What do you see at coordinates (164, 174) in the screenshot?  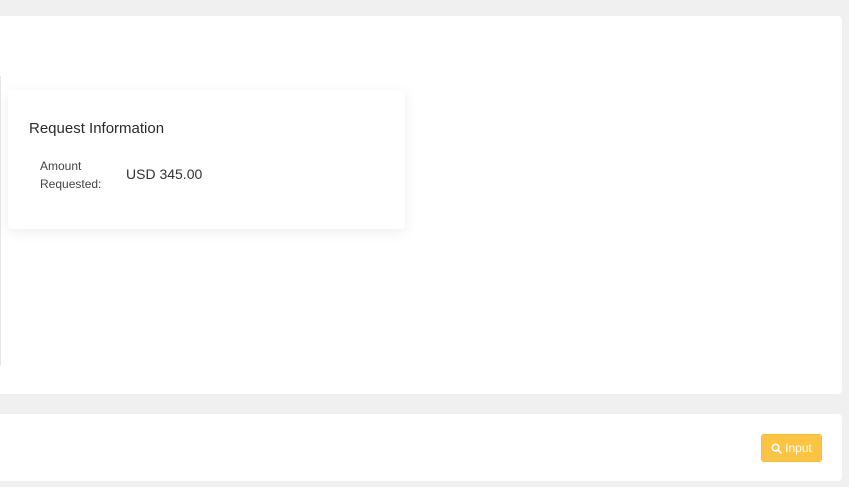 I see `amount-requested-value: USD 345.00` at bounding box center [164, 174].